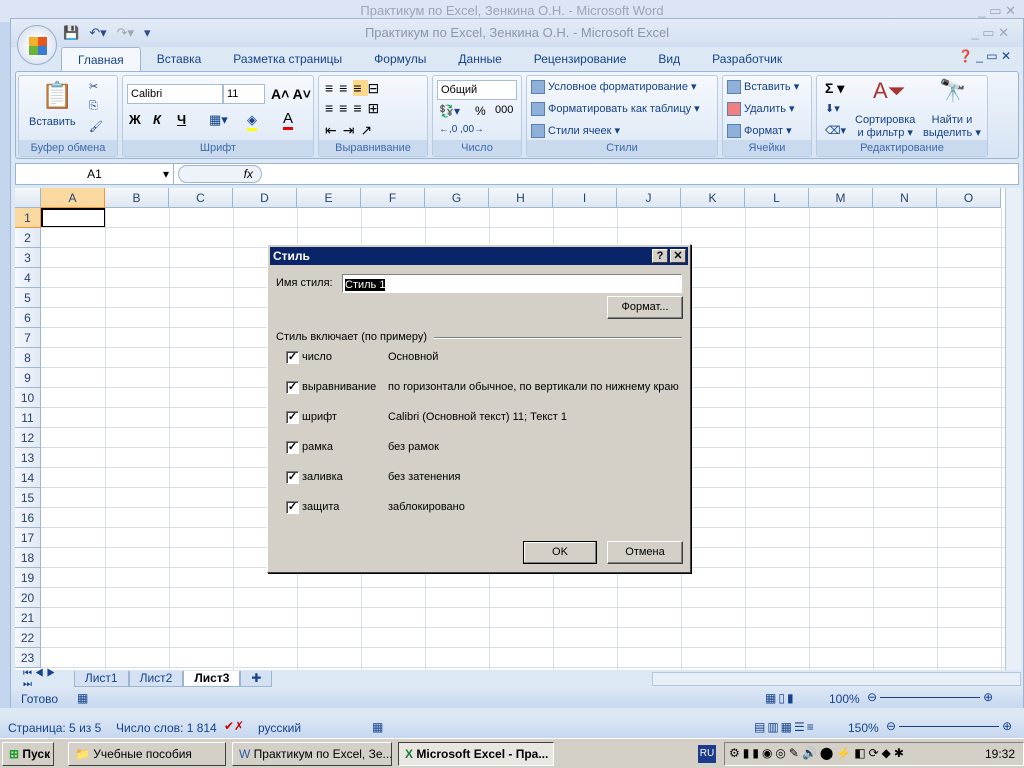 The image size is (1024, 768). Describe the element at coordinates (287, 59) in the screenshot. I see `tab-2: Разметка страницы` at that location.